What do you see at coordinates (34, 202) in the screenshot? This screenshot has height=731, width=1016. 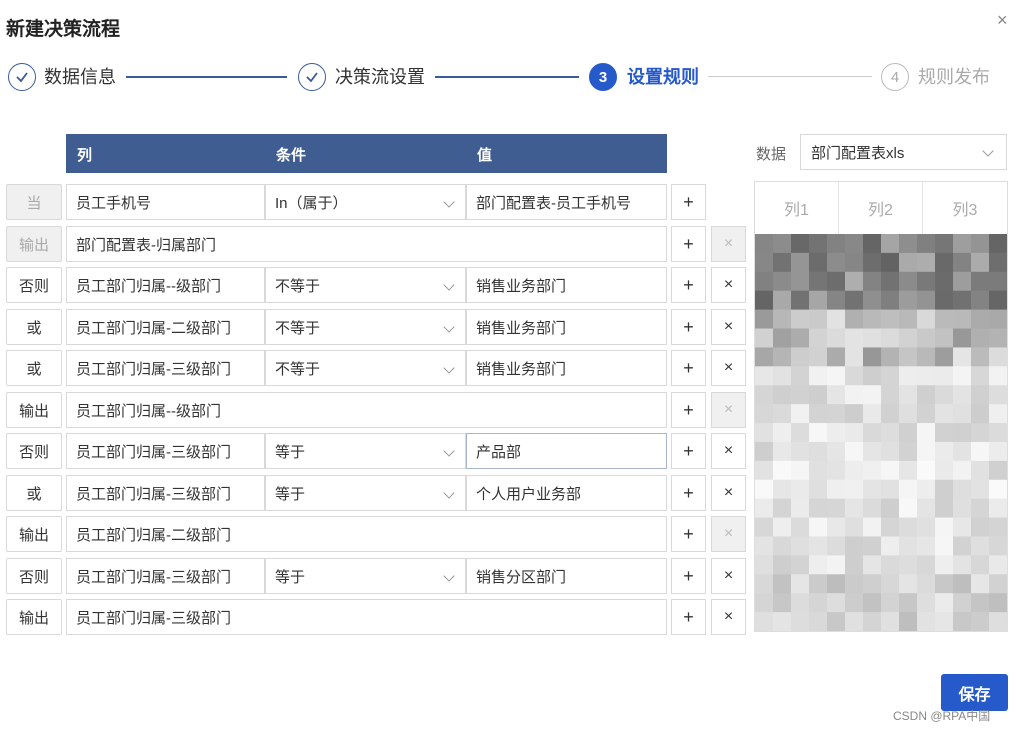 I see `rule-type-tag: 当` at bounding box center [34, 202].